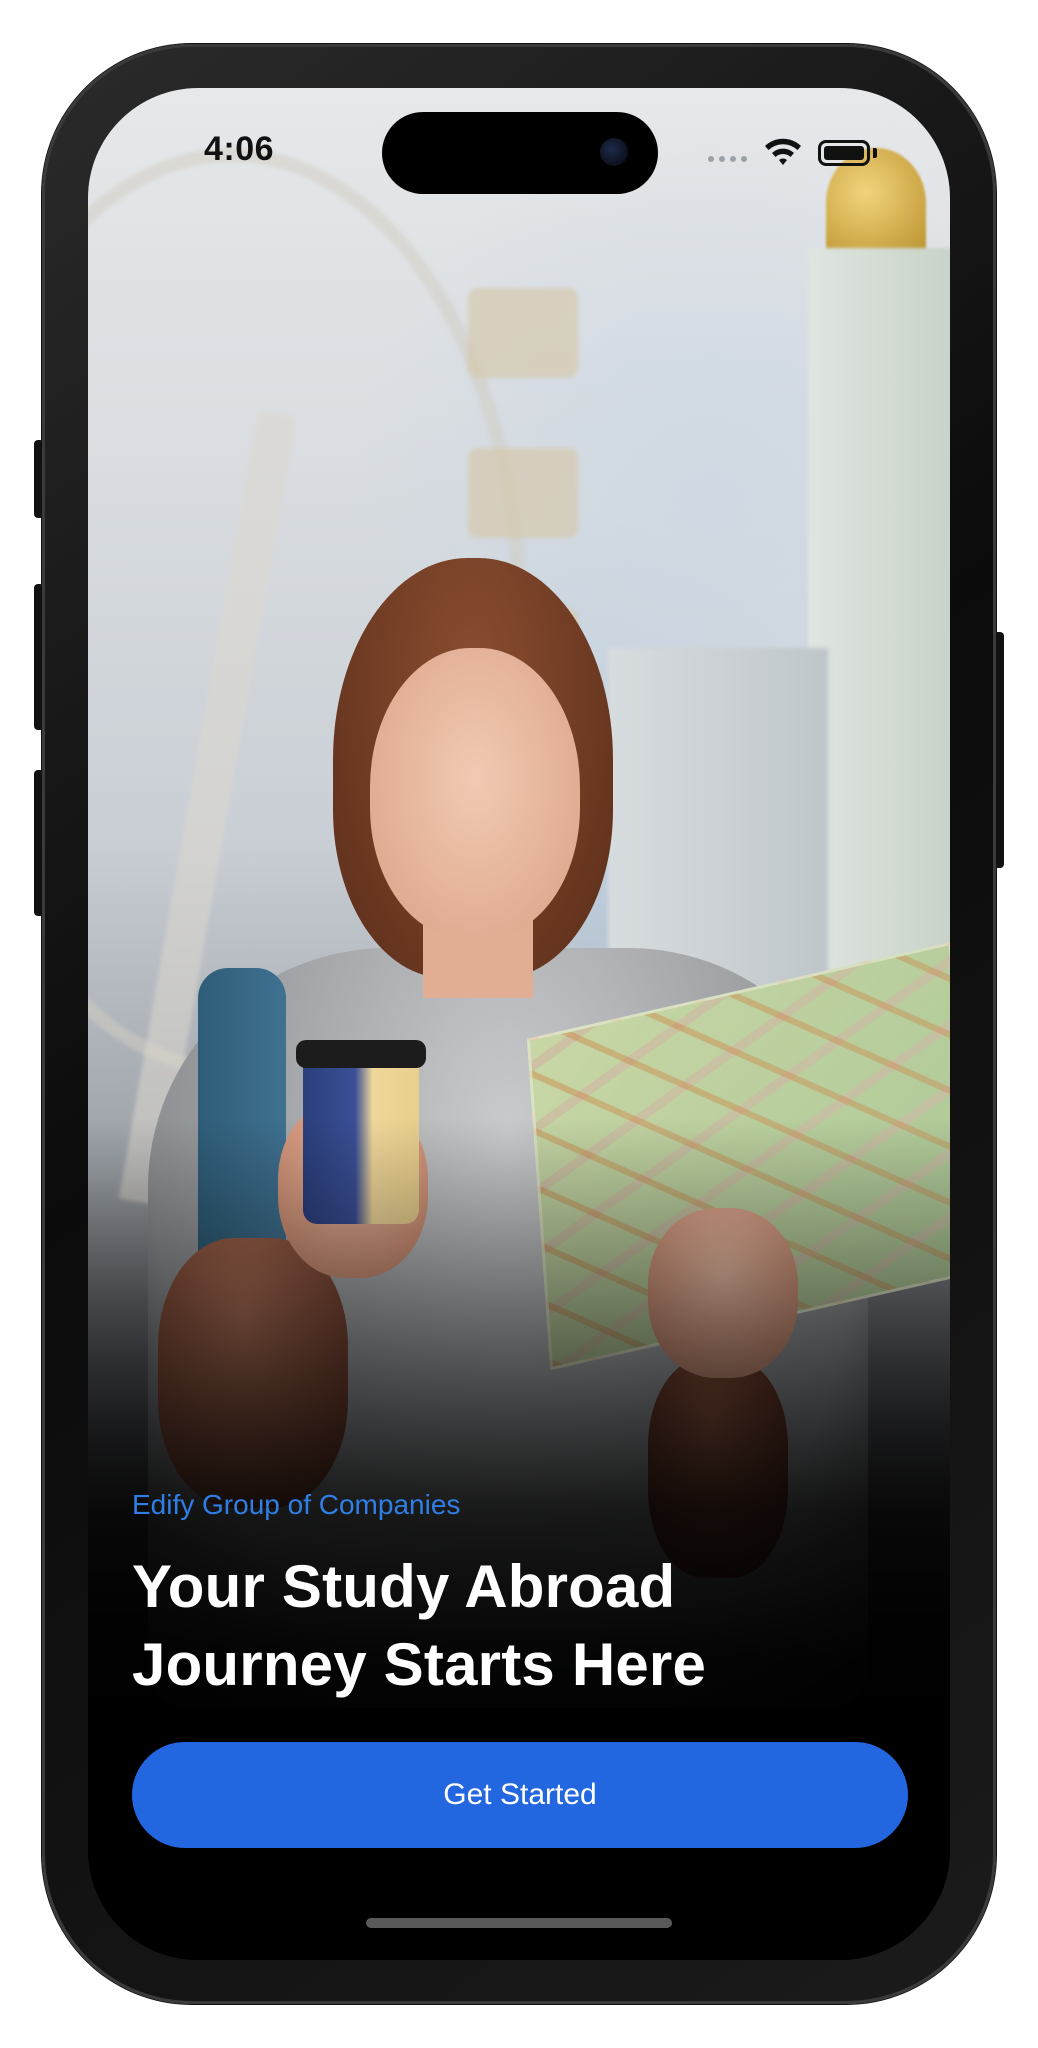  Describe the element at coordinates (239, 149) in the screenshot. I see `status-time: 4:06` at that location.